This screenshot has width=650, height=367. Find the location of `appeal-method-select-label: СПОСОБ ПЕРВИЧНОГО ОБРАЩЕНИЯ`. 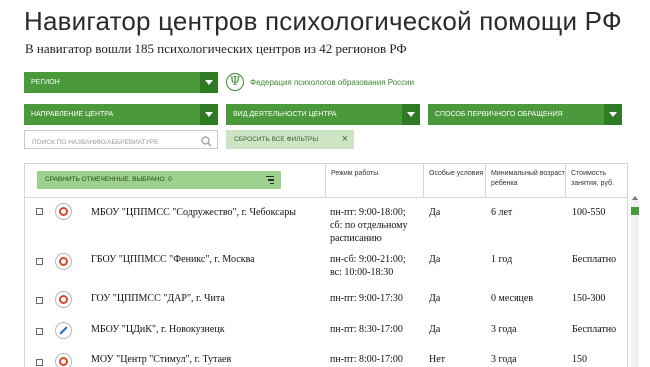

appeal-method-select-label: СПОСОБ ПЕРВИЧНОГО ОБРАЩЕНИЯ is located at coordinates (499, 114).